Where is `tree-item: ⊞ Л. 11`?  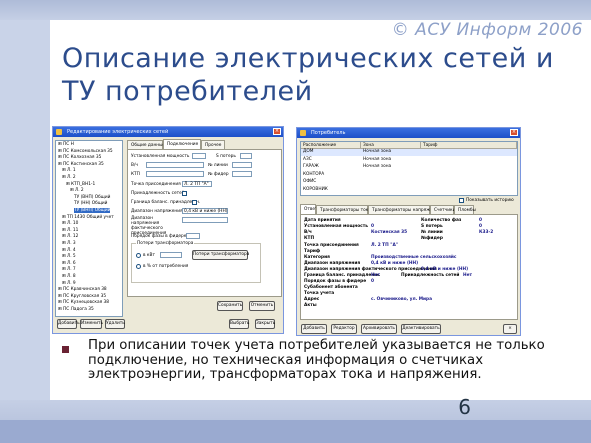 tree-item: ⊞ Л. 11 is located at coordinates (70, 230).